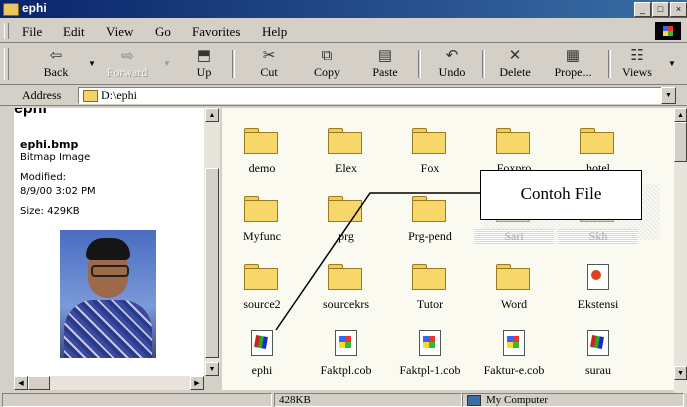 This screenshot has width=687, height=407. What do you see at coordinates (517, 400) in the screenshot?
I see `status-zone-label: My Computer` at bounding box center [517, 400].